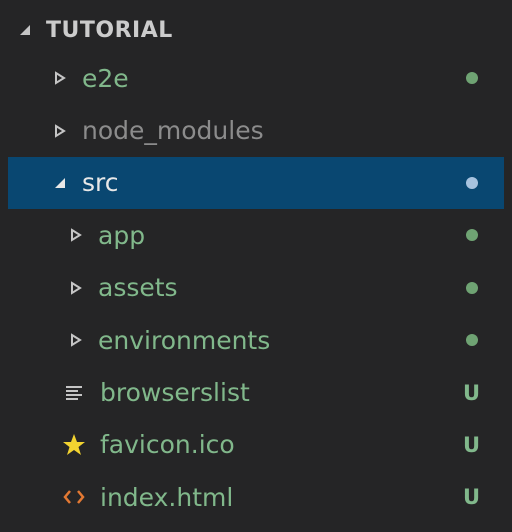 This screenshot has height=532, width=512. What do you see at coordinates (109, 30) in the screenshot?
I see `section-title: TUTORIAL` at bounding box center [109, 30].